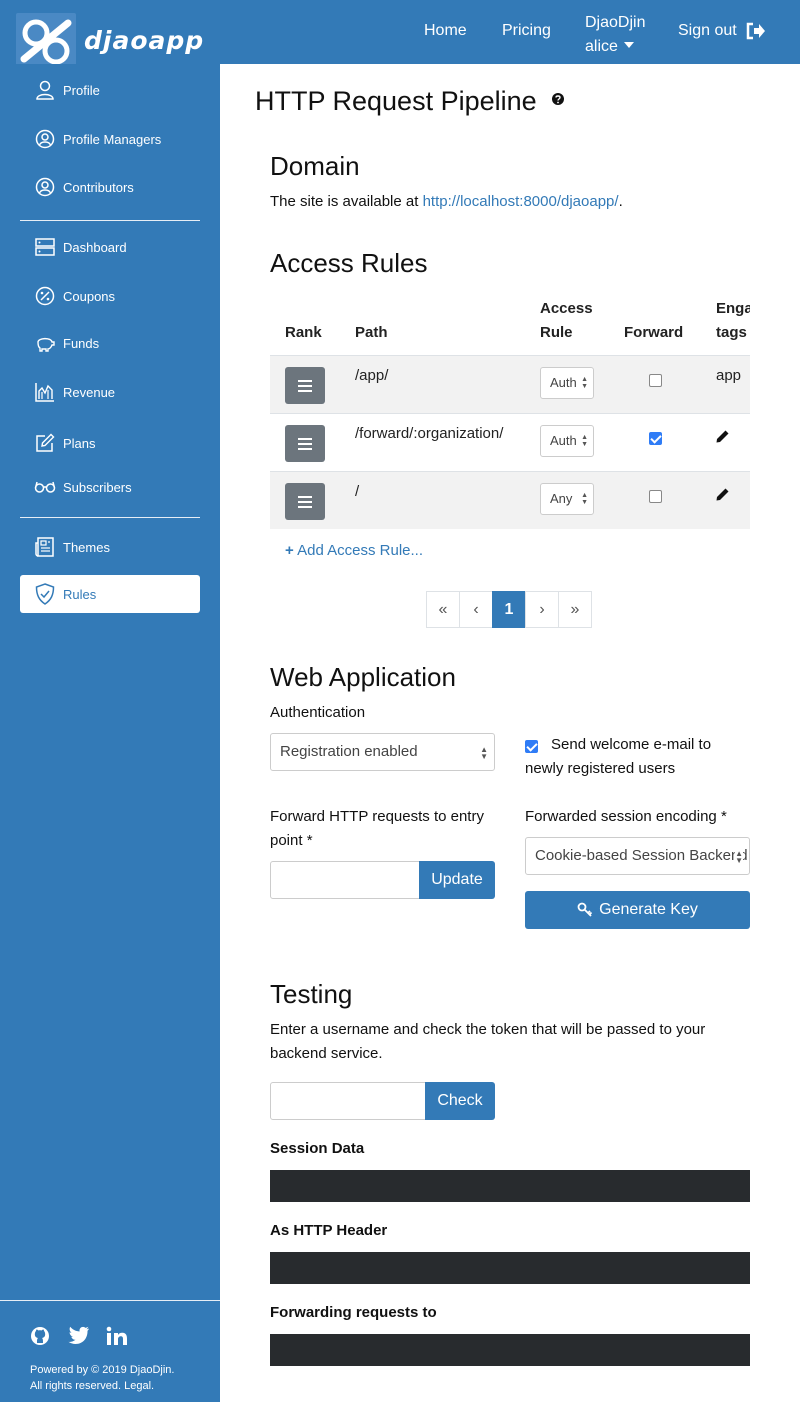  I want to click on pagination: « ‹ 1 › », so click(509, 609).